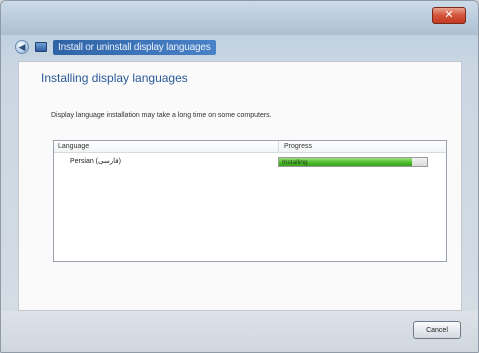  I want to click on window-title: Install or uninstall display languages, so click(134, 47).